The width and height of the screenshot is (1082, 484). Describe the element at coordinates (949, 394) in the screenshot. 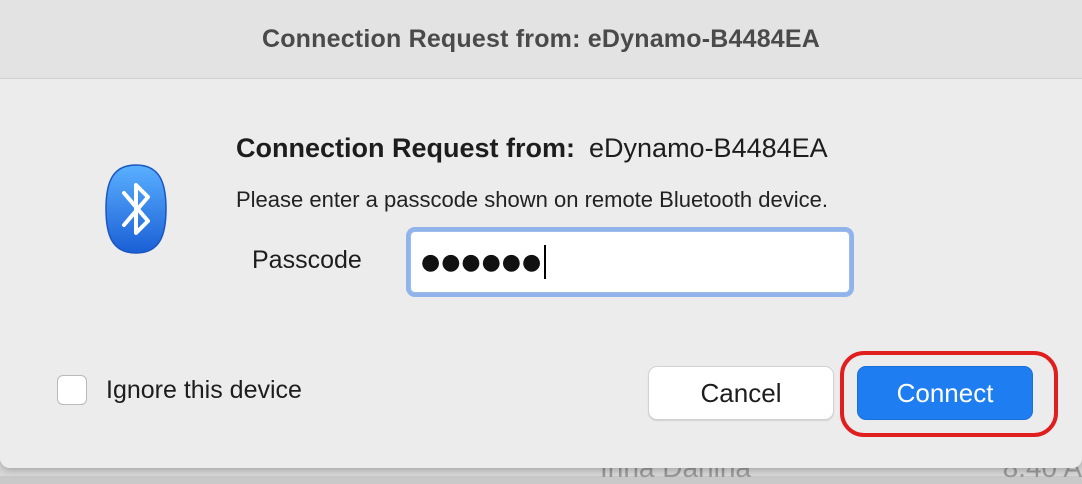

I see `red-highlight-annotation` at that location.